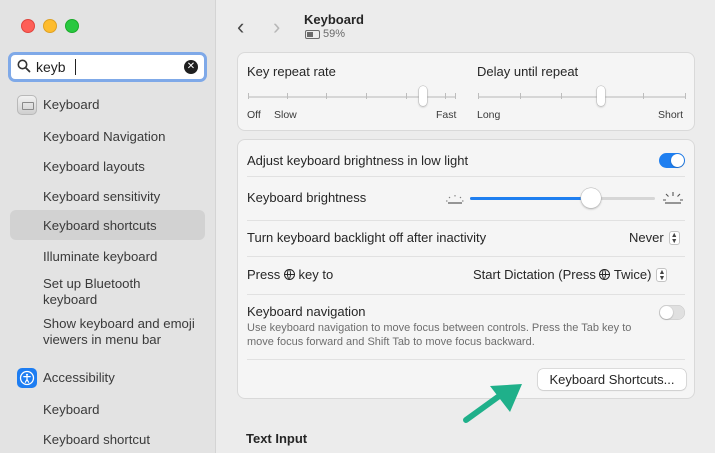 This screenshot has width=715, height=453. I want to click on sidebar-item-label: Keyboard sensitivity, so click(102, 196).